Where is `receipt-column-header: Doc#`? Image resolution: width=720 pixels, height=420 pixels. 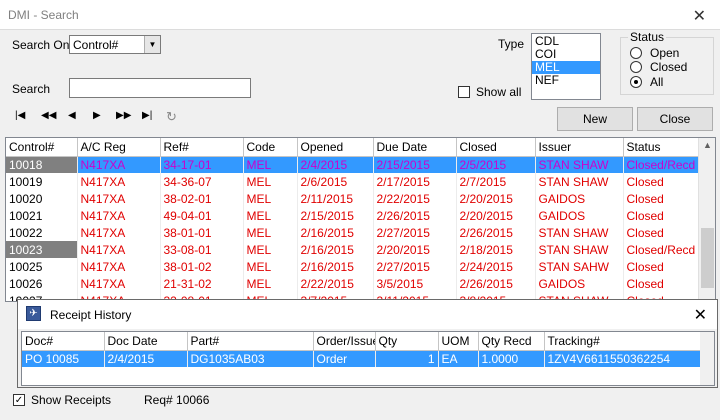 receipt-column-header: Doc# is located at coordinates (63, 341).